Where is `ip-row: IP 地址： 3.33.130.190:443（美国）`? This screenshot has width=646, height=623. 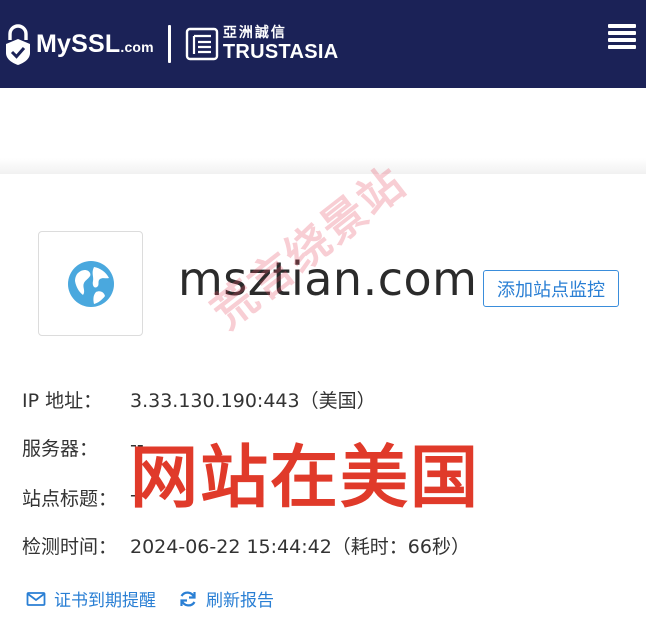
ip-row: IP 地址： 3.33.130.190:443（美国） is located at coordinates (199, 399).